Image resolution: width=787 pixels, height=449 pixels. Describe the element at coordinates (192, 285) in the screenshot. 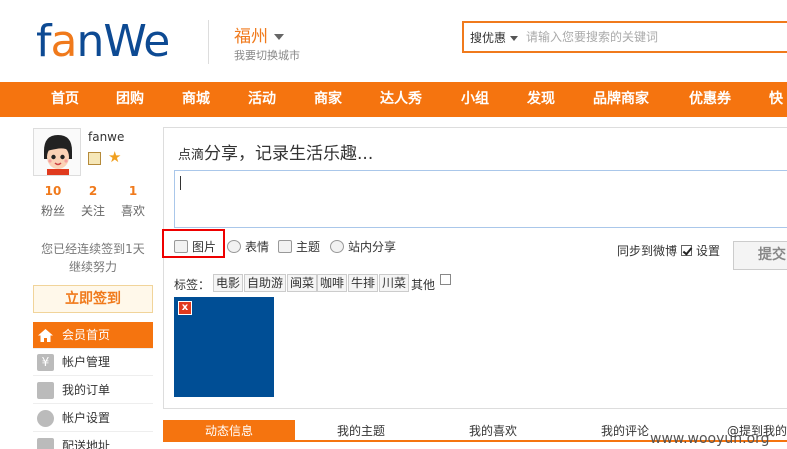

I see `tags-label: 标签：` at that location.